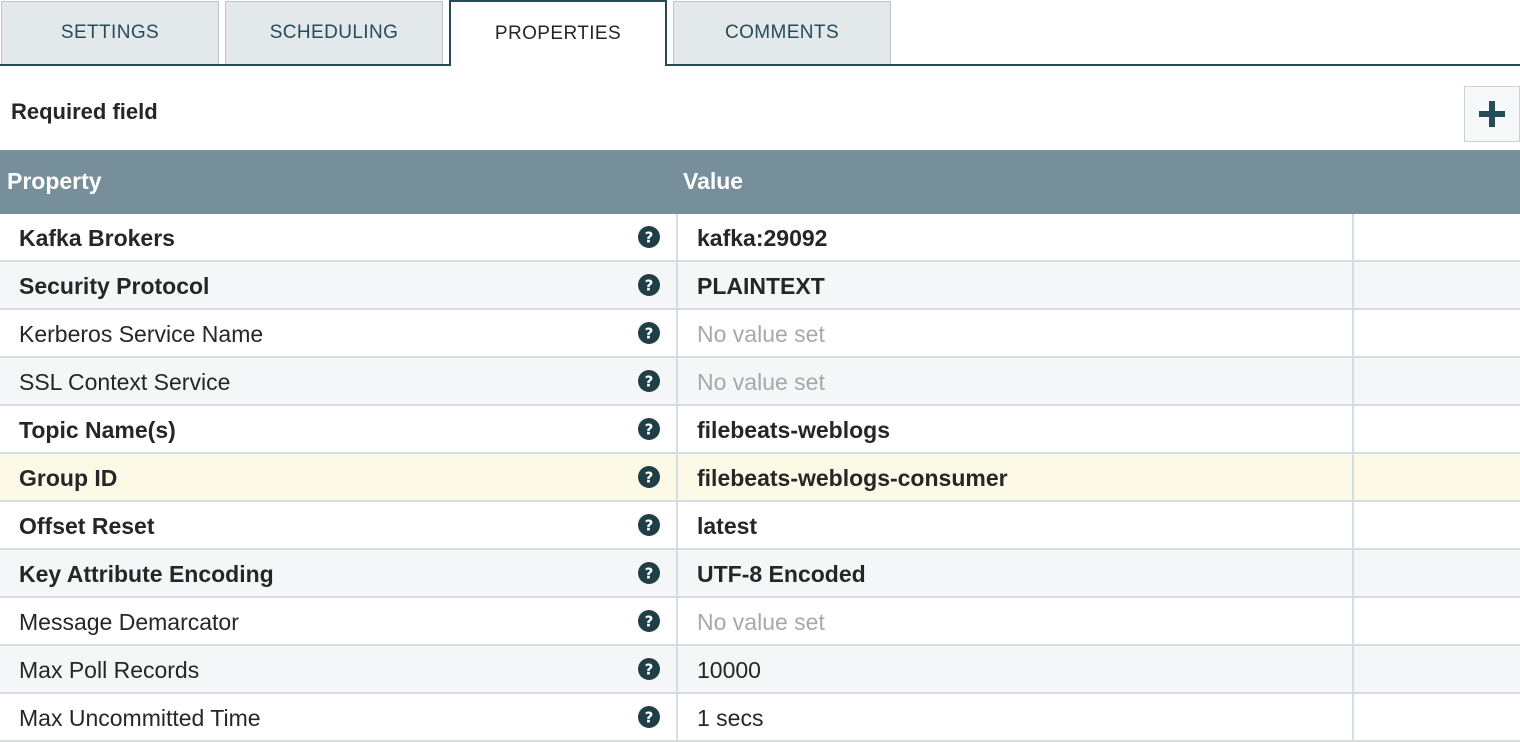 The image size is (1520, 742). I want to click on table-row: Kafka Brokers? kafka:29092, so click(760, 238).